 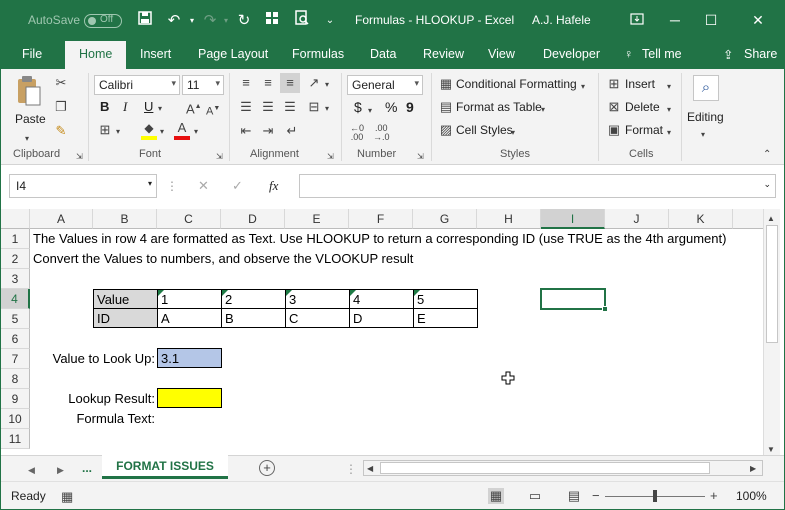 What do you see at coordinates (314, 83) in the screenshot?
I see `orientation-icon: ↗` at bounding box center [314, 83].